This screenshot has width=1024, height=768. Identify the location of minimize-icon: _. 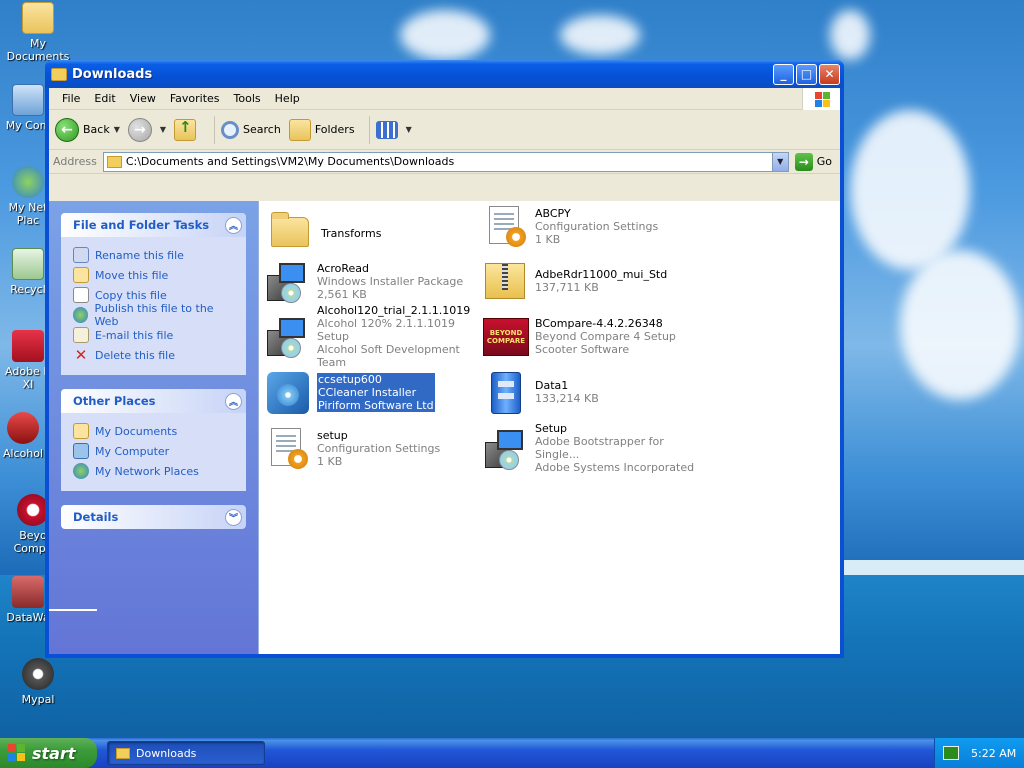
(783, 74).